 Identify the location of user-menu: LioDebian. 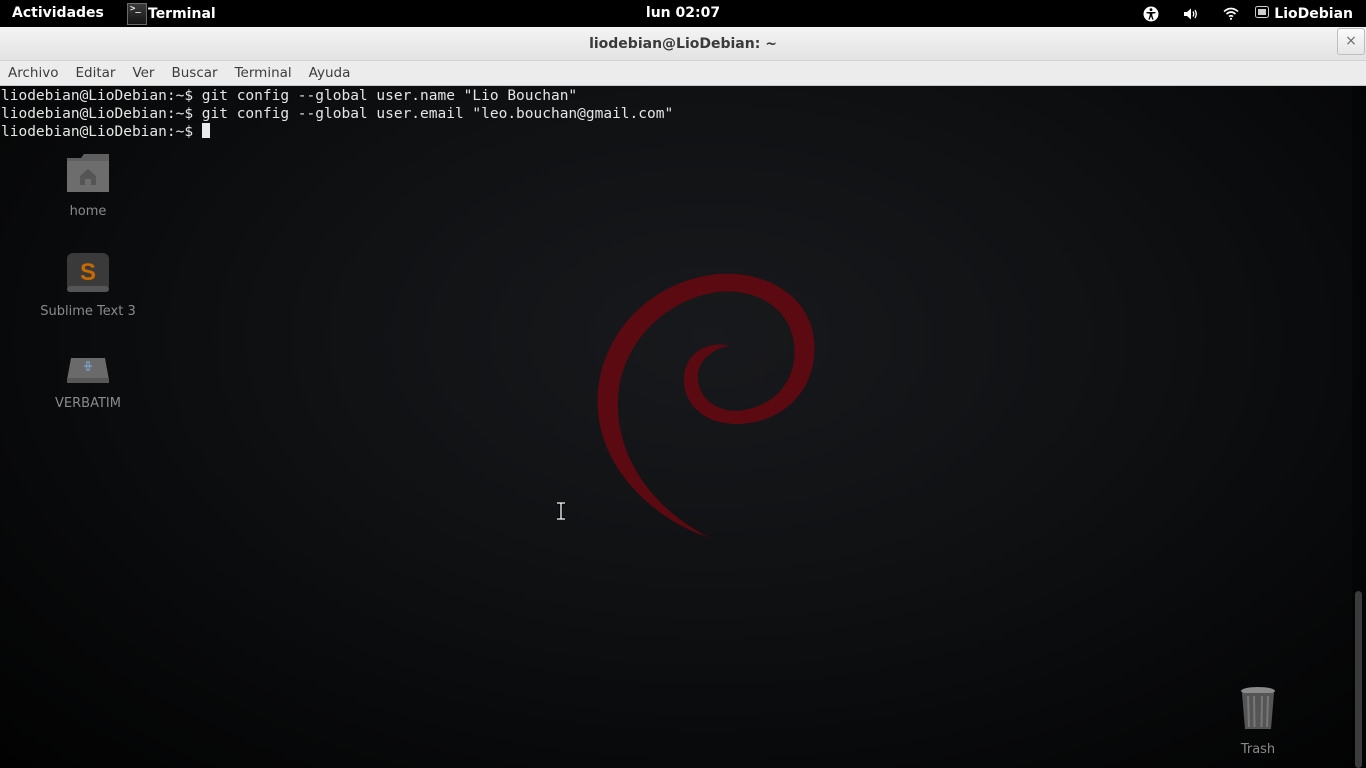
(1310, 13).